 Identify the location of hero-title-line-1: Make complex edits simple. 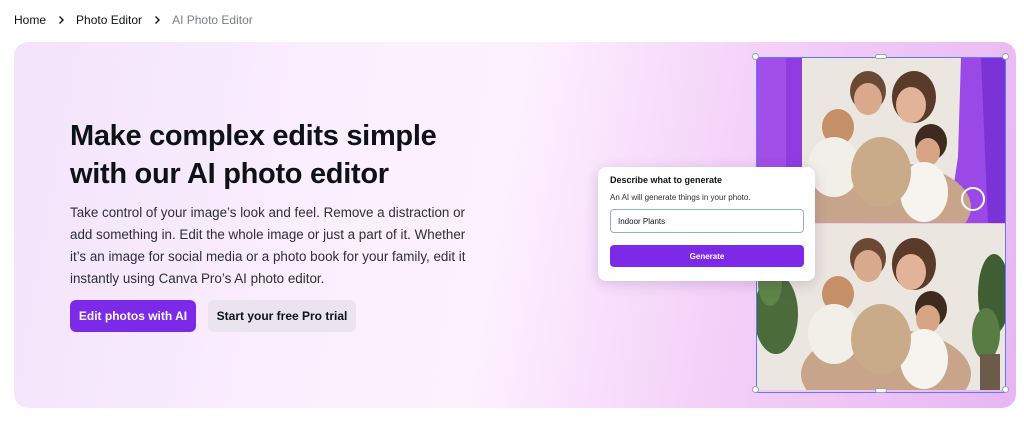
(253, 136).